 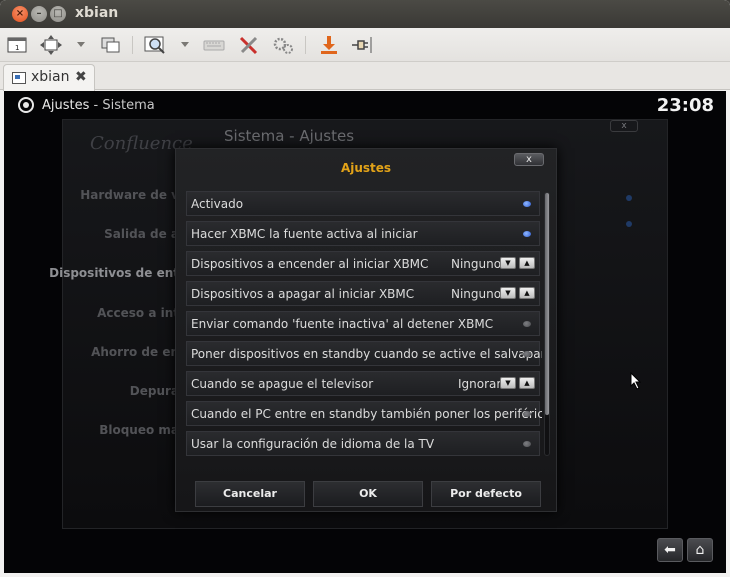 I want to click on menu-item: Salida de a, so click(x=121, y=234).